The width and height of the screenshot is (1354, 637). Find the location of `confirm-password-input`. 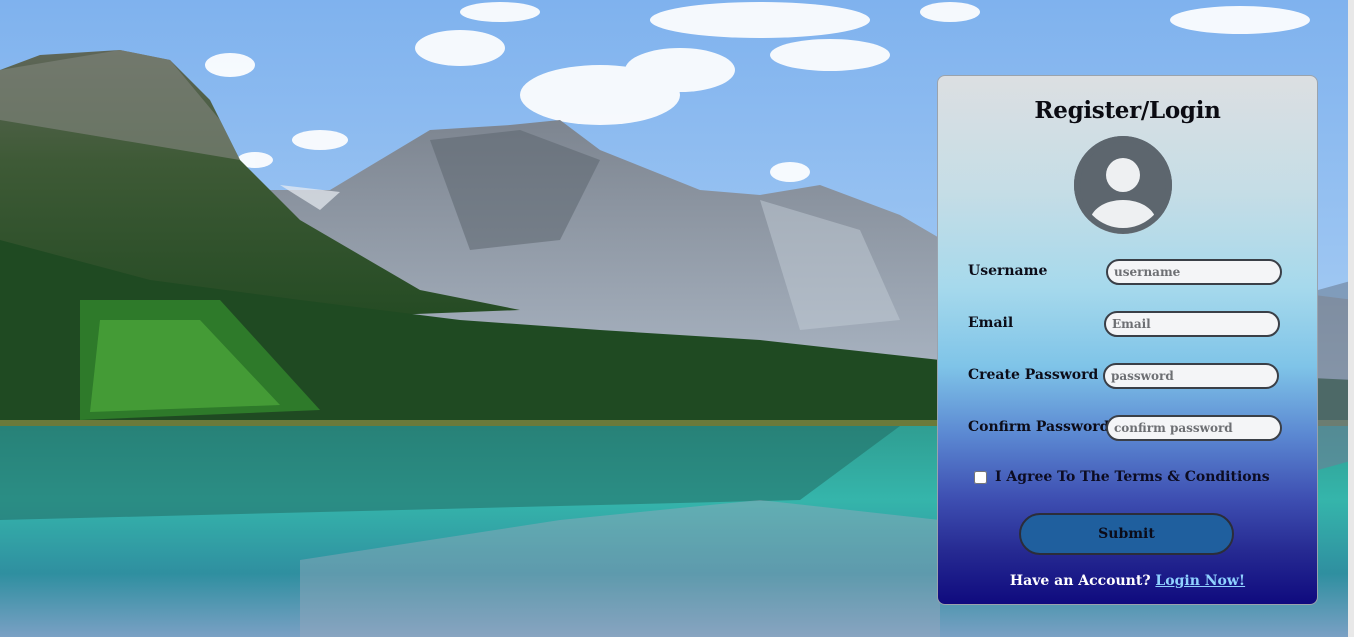

confirm-password-input is located at coordinates (1194, 428).